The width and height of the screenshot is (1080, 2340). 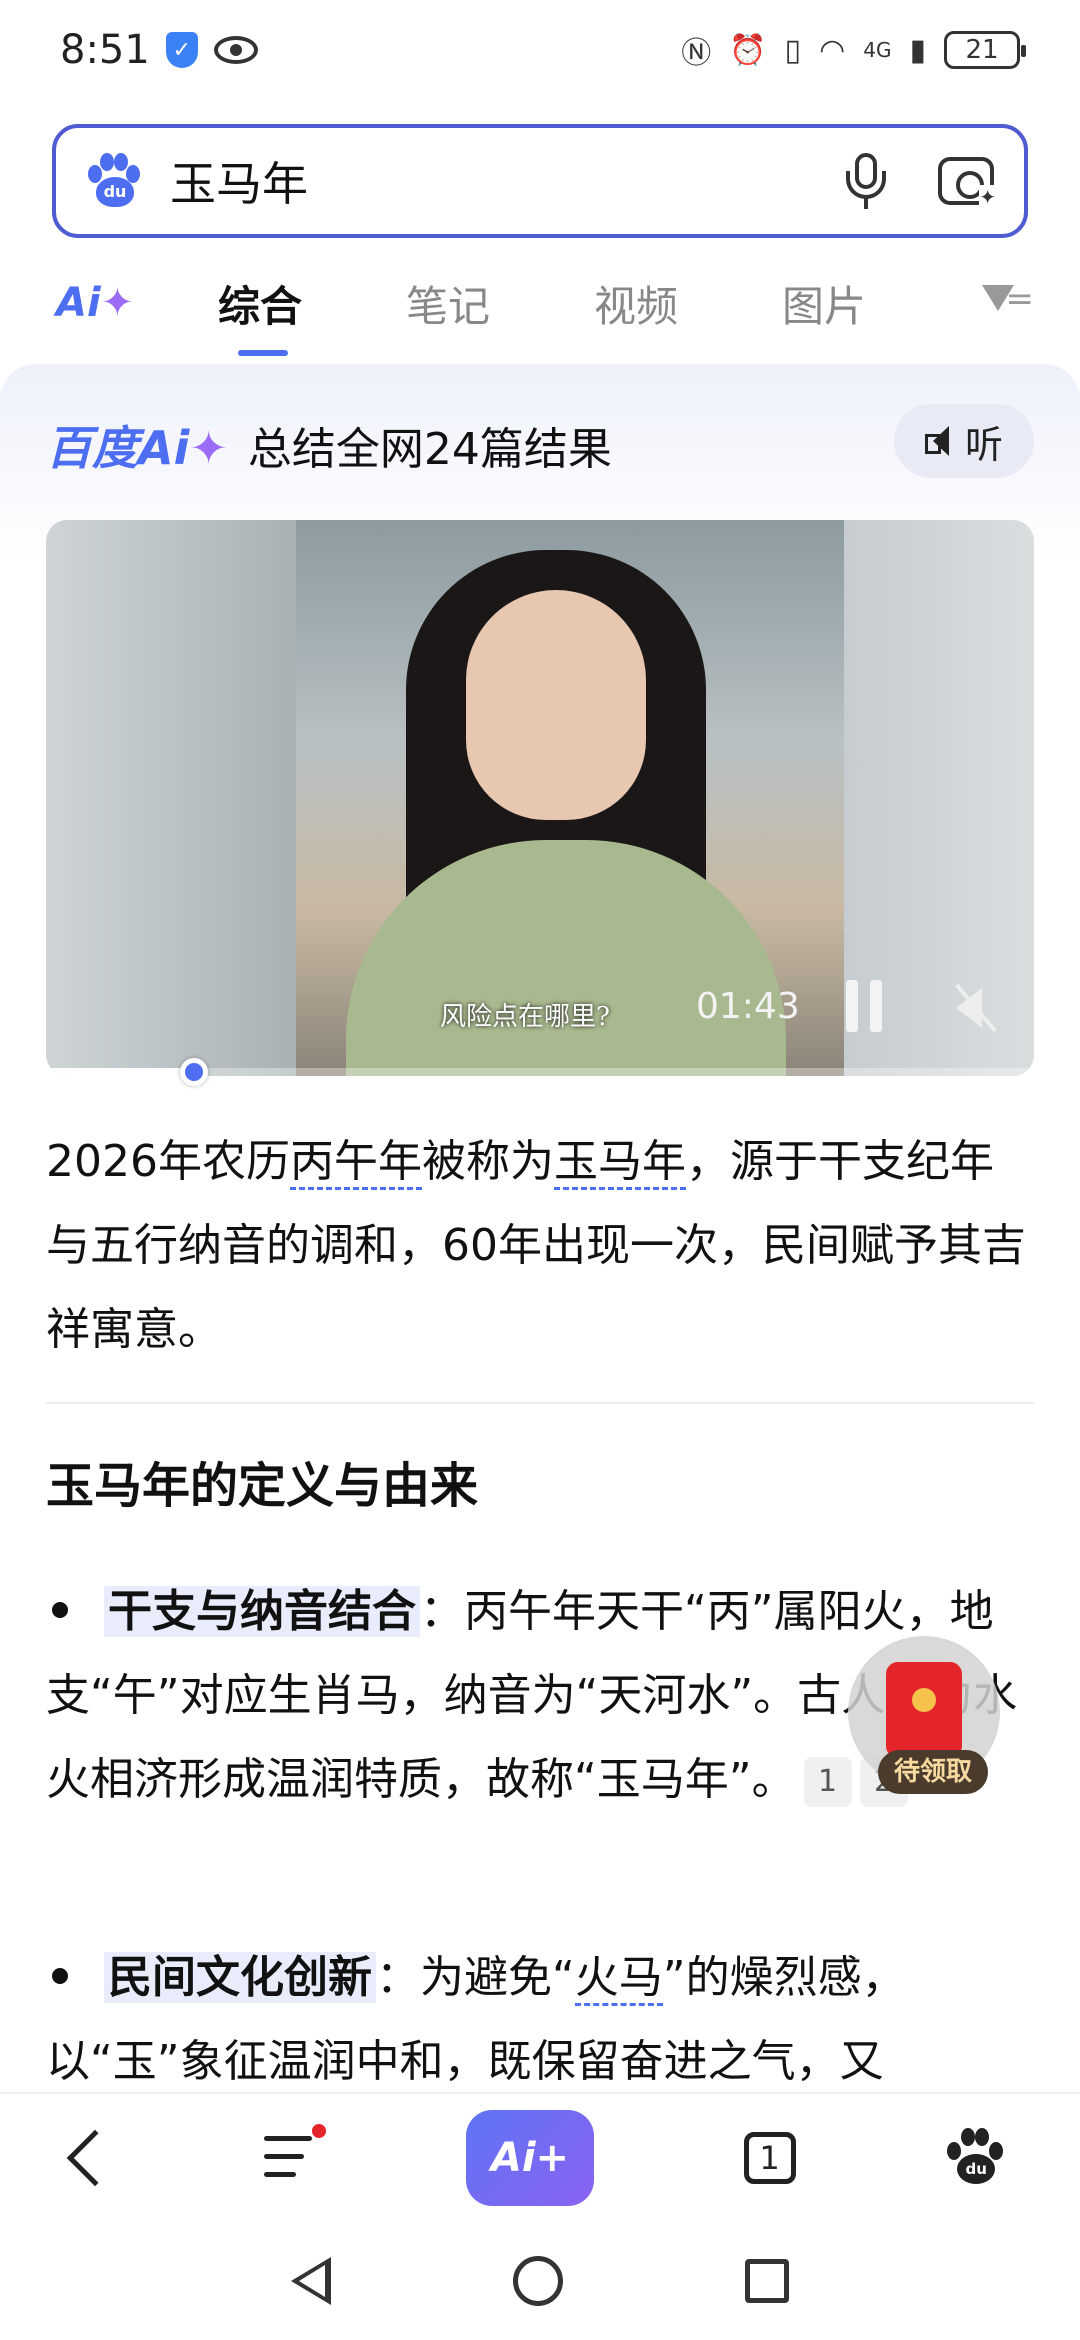 I want to click on network-type: 4G, so click(x=877, y=50).